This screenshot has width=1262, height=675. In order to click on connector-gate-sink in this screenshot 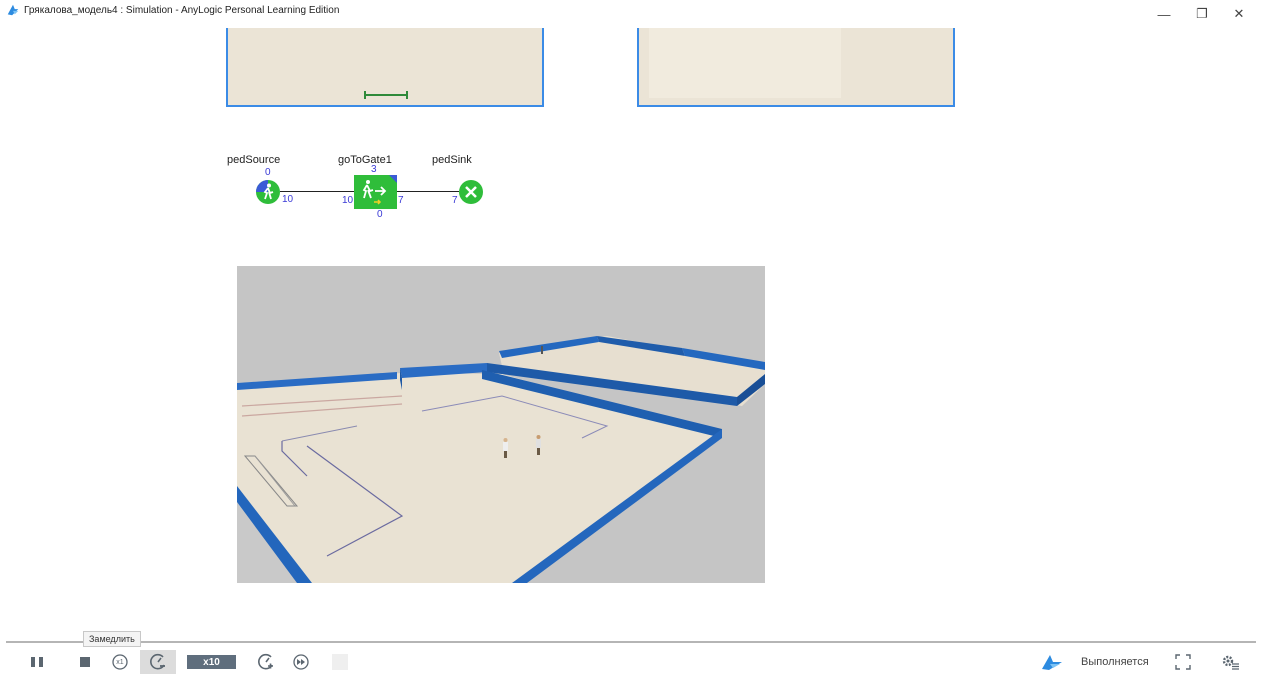, I will do `click(428, 191)`.